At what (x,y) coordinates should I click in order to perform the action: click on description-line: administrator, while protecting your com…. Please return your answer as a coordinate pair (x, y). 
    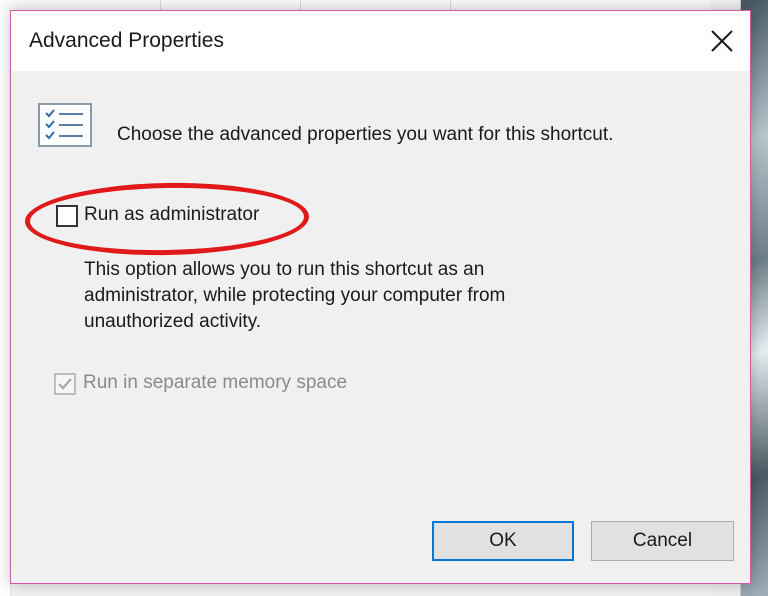
    Looking at the image, I should click on (295, 295).